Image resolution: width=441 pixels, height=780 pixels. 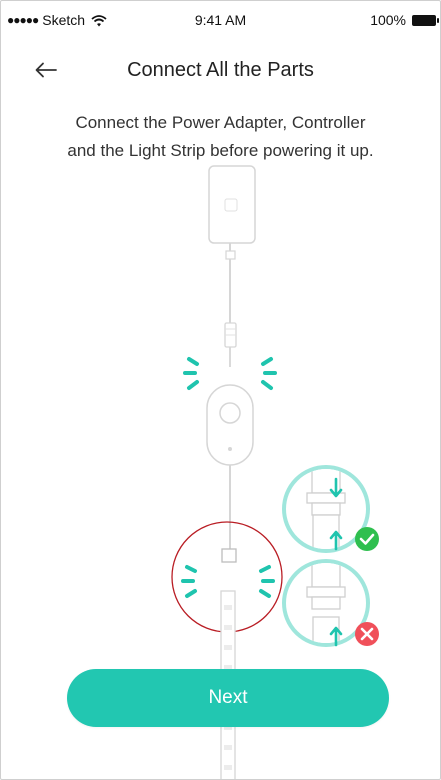 What do you see at coordinates (220, 21) in the screenshot?
I see `status-bar: ●●●●● Sketch 9:41 AM 100%` at bounding box center [220, 21].